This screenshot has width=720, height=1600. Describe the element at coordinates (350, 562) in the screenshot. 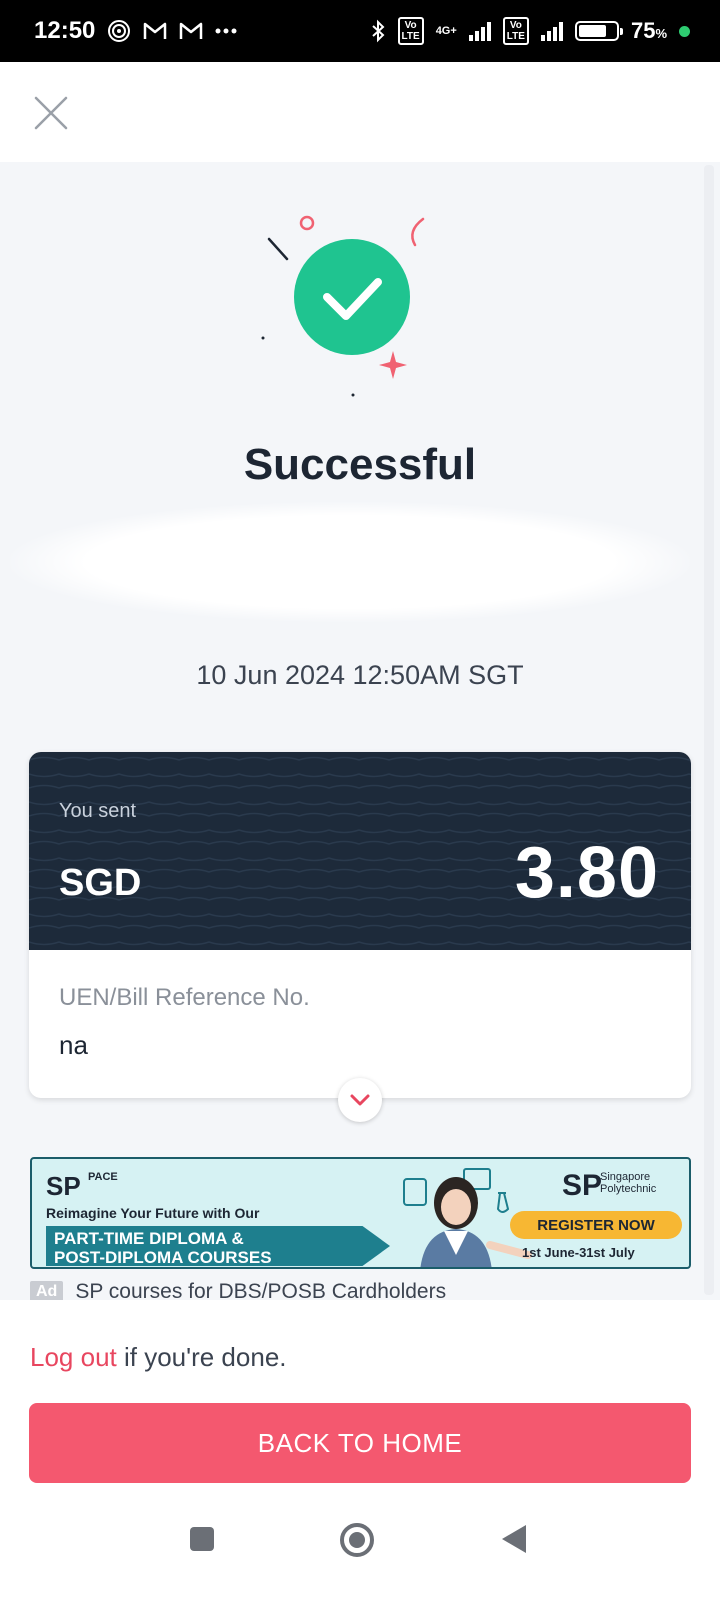

I see `redacted-area` at that location.